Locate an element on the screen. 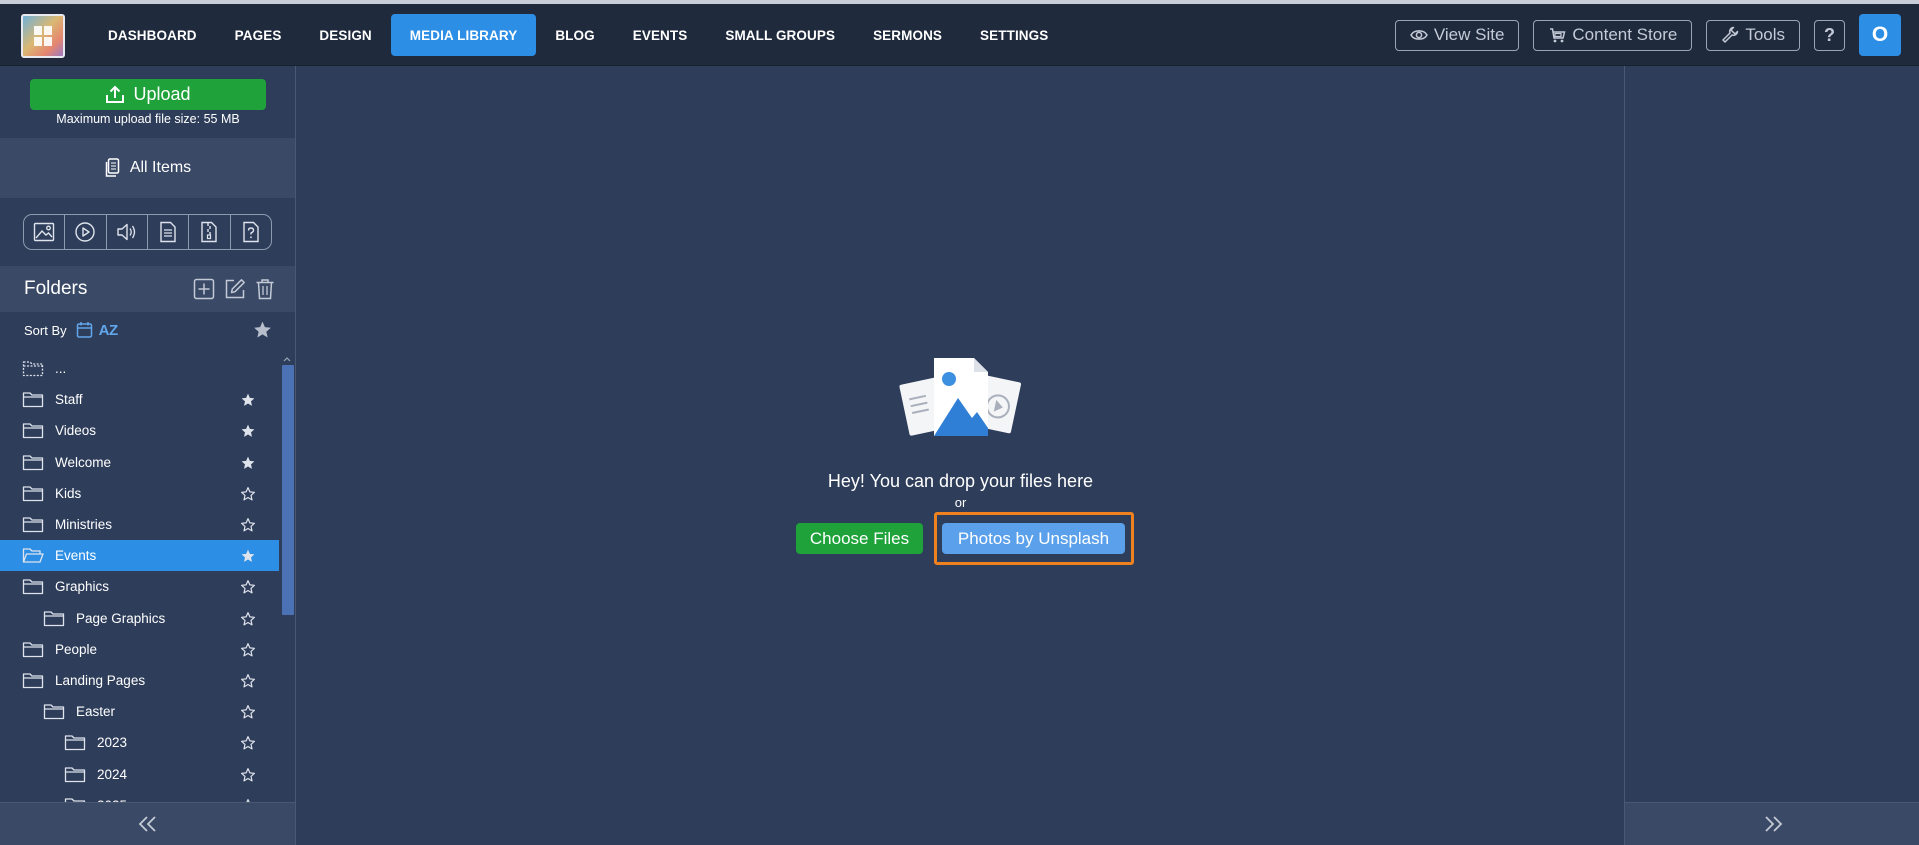  unknown-filter-icon is located at coordinates (251, 232).